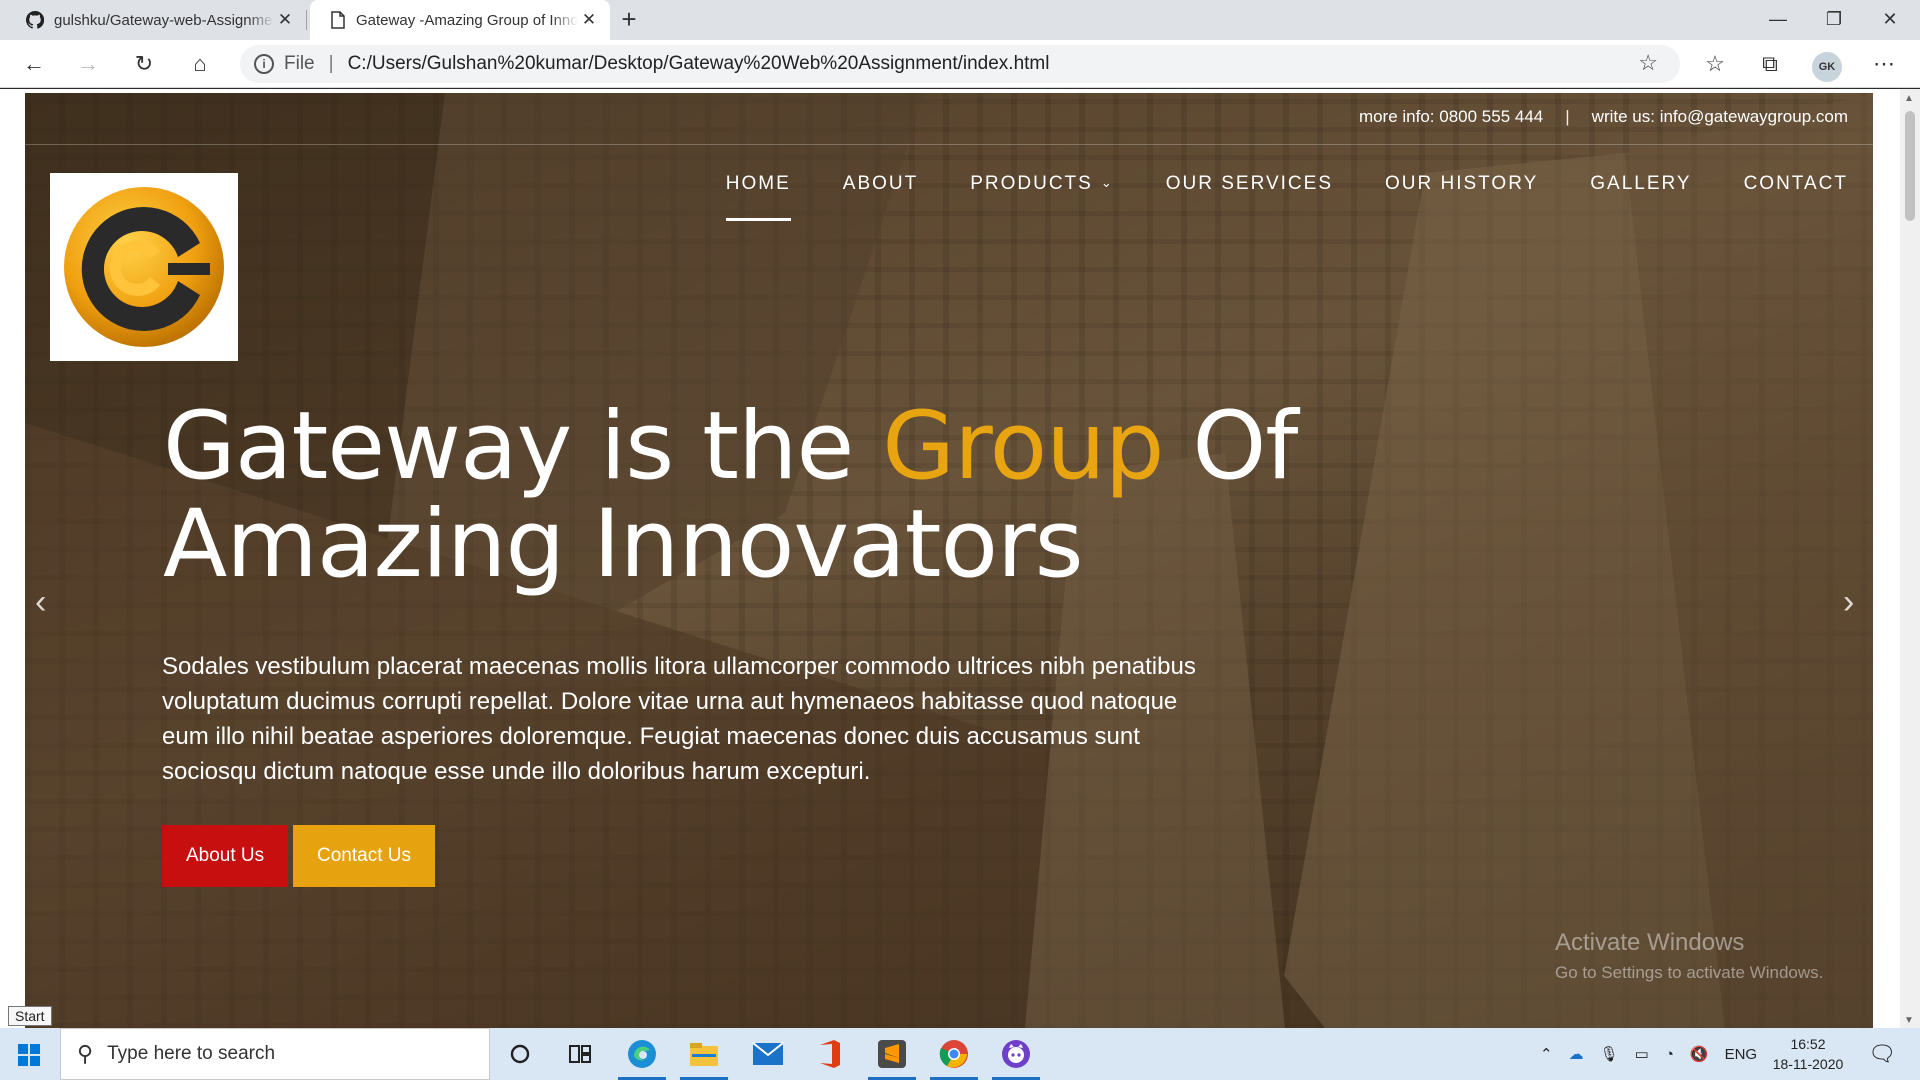 Image resolution: width=1920 pixels, height=1080 pixels. I want to click on tab-github: gulshku/Gateway-web-Assignment ✕, so click(156, 20).